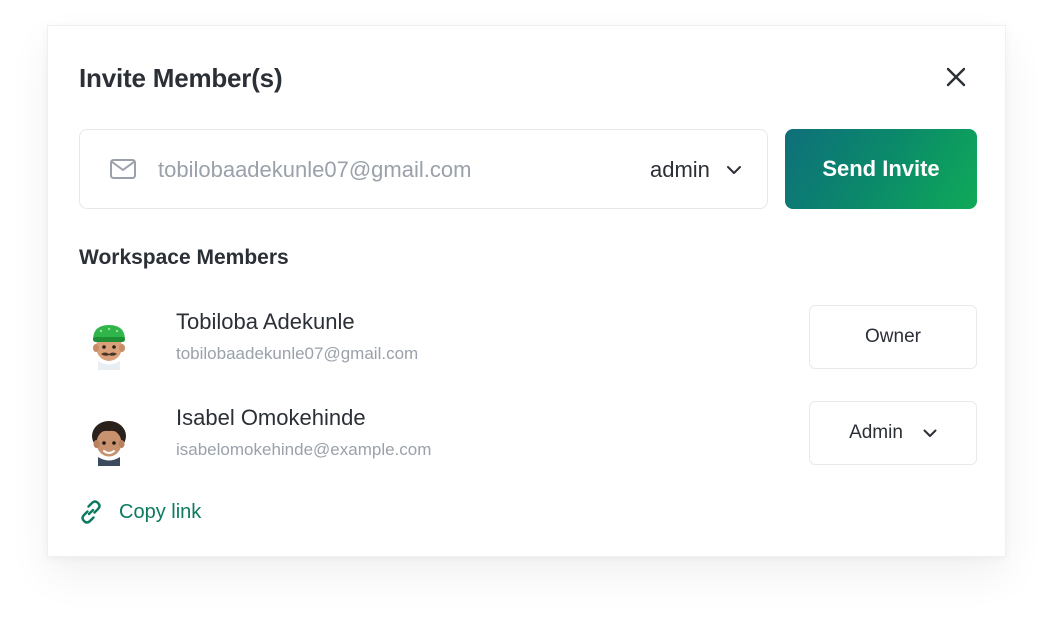 This screenshot has height=632, width=1058. I want to click on member-role-label: Admin, so click(876, 432).